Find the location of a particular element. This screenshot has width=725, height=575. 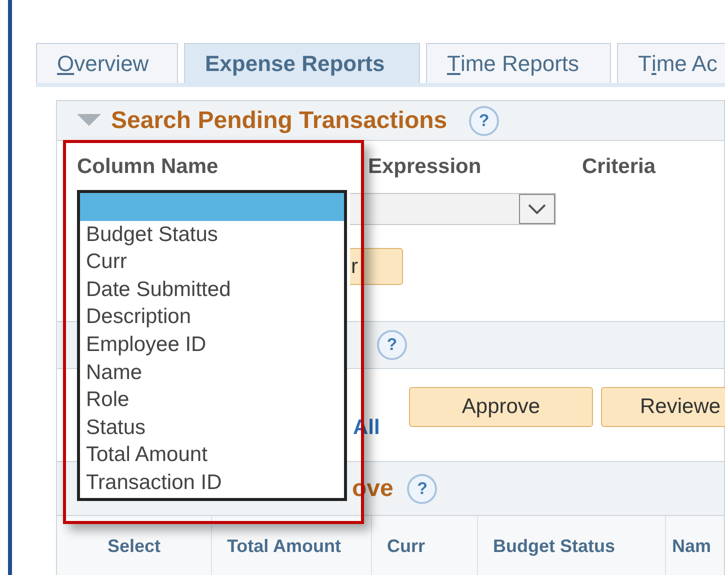

column-label: Expression is located at coordinates (425, 167).